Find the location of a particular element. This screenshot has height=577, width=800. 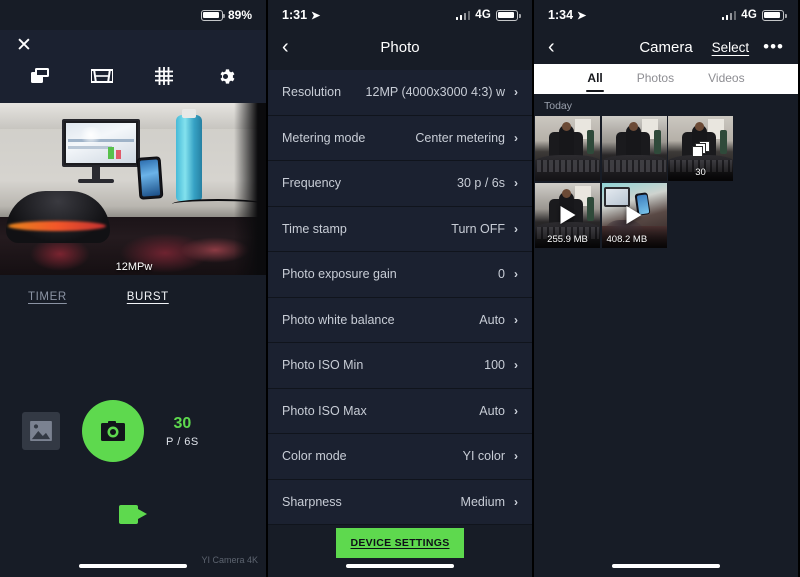

device-settings-button: DEVICE SETTINGS is located at coordinates (400, 543).